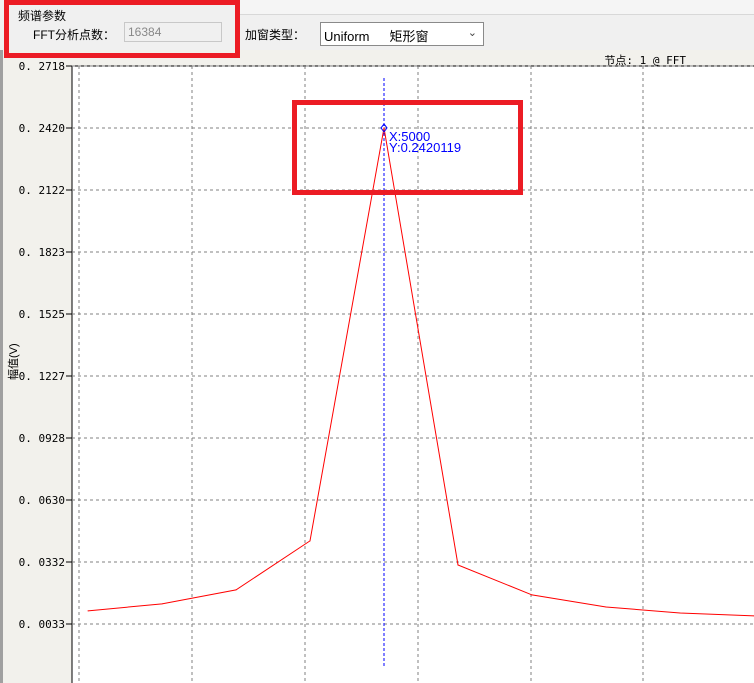 The height and width of the screenshot is (683, 754). I want to click on y-tick-label: 0. 2122, so click(42, 190).